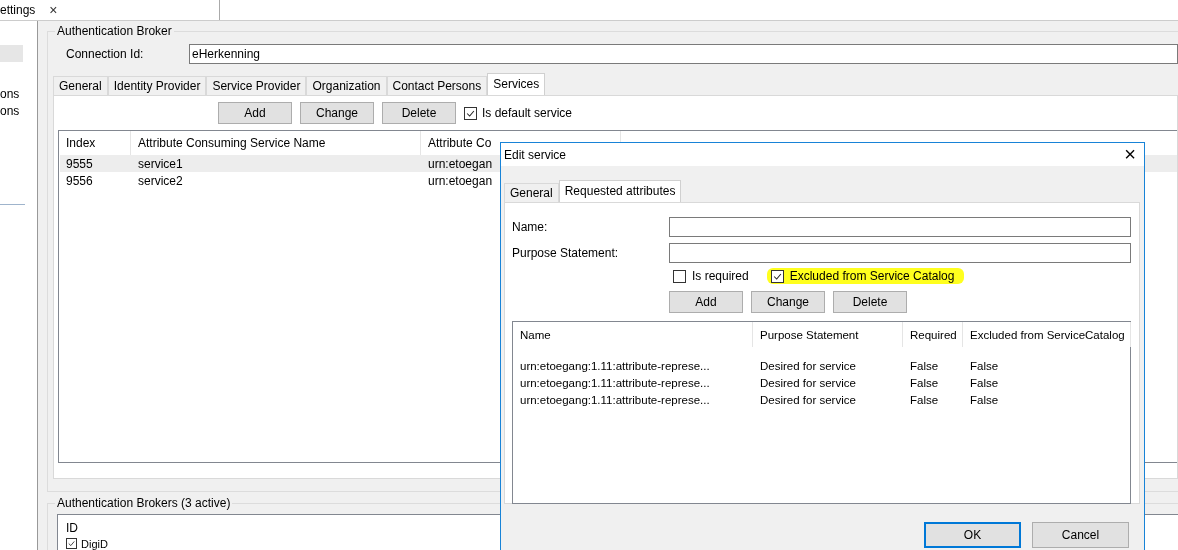  I want to click on table-cell-text: service2, so click(160, 180).